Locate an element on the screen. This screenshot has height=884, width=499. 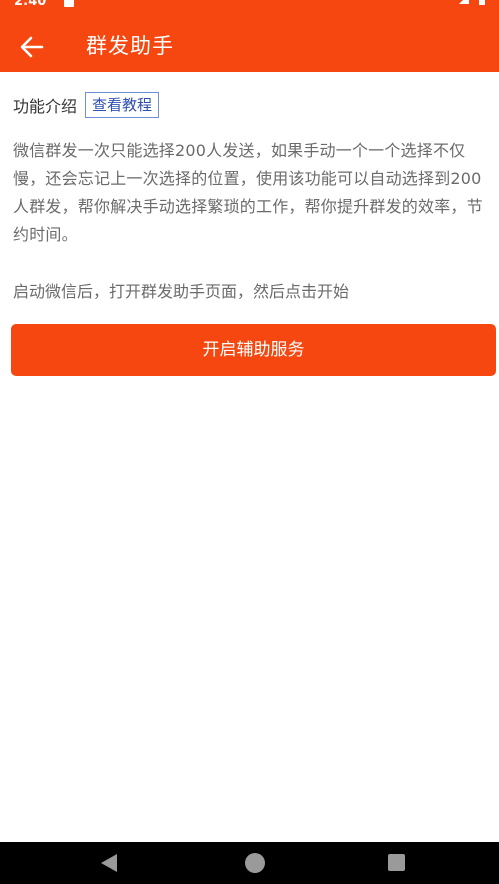
back-button is located at coordinates (32, 47).